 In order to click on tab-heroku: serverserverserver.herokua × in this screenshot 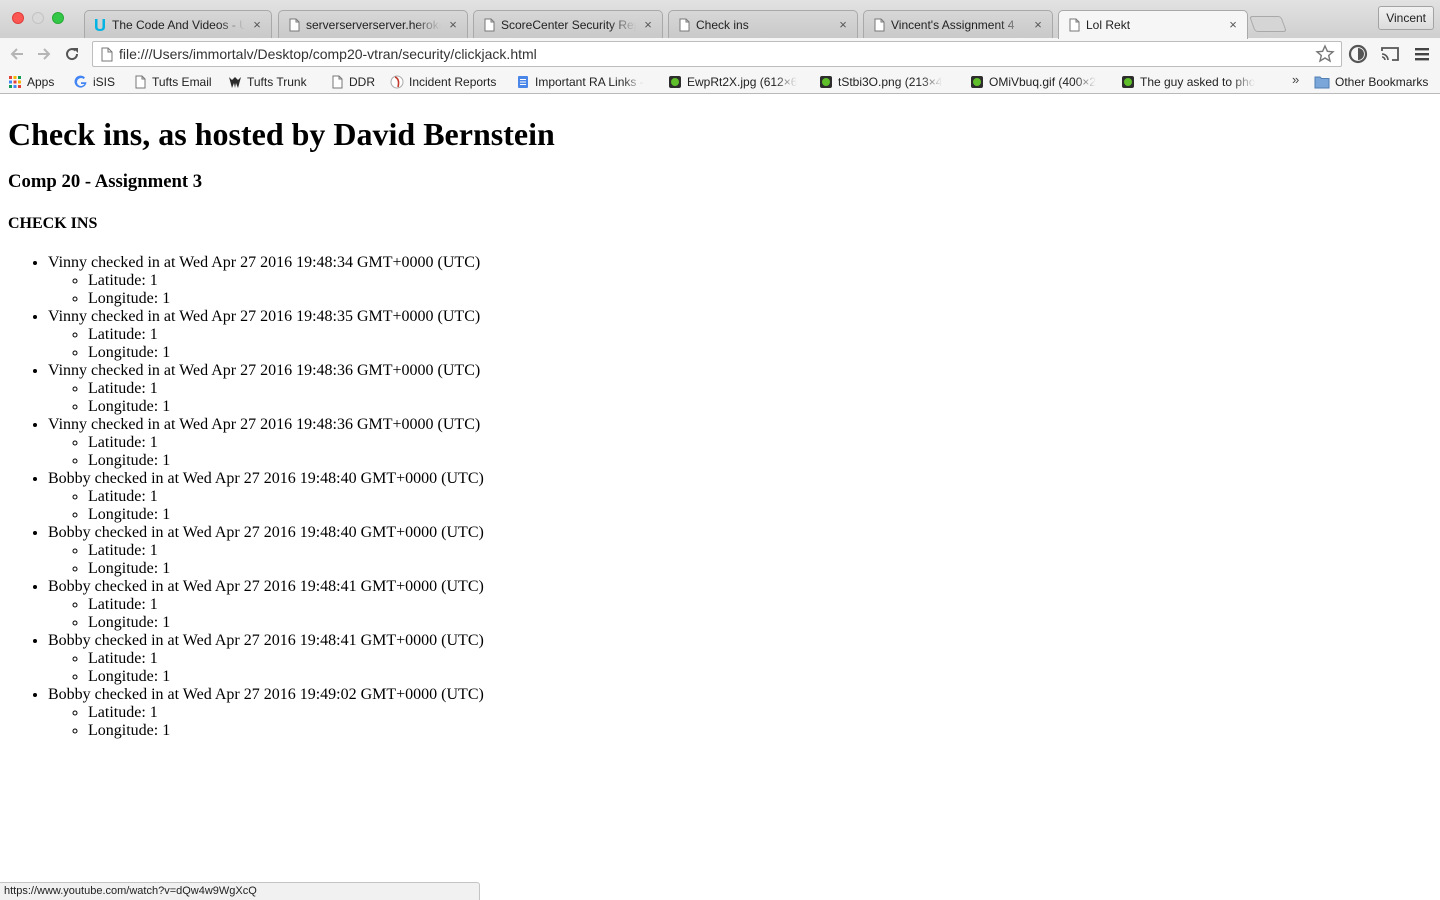, I will do `click(373, 24)`.